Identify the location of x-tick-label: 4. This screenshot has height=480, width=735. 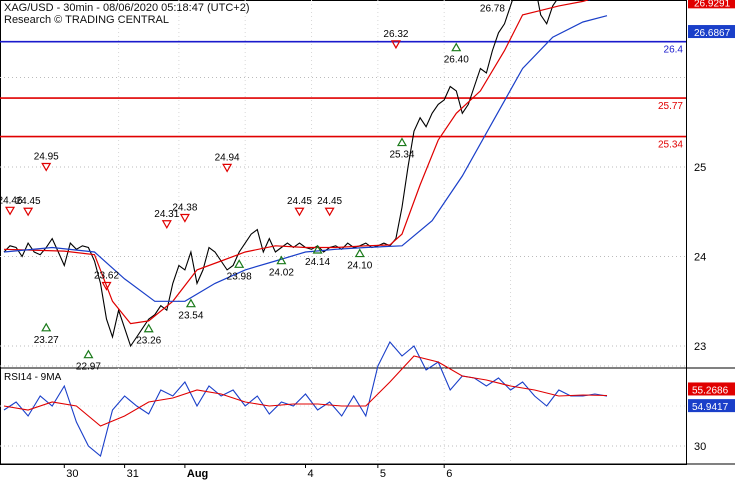
(311, 474).